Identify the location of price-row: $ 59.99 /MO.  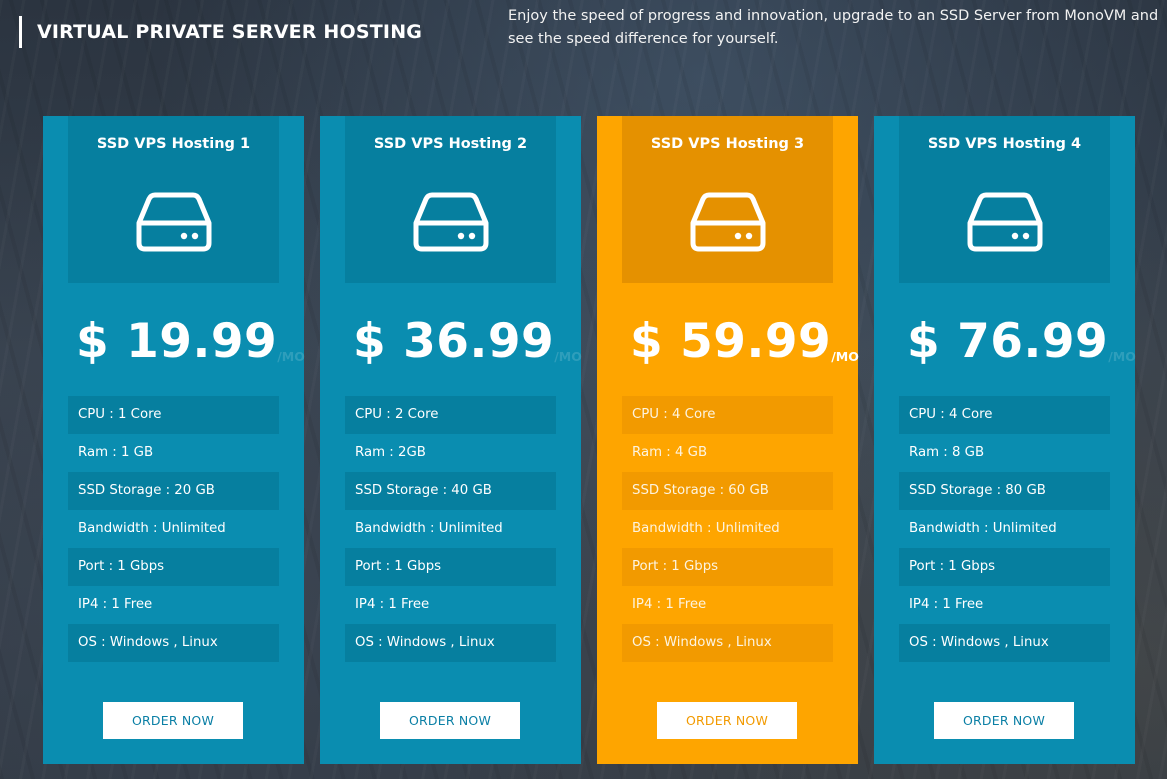
(744, 342).